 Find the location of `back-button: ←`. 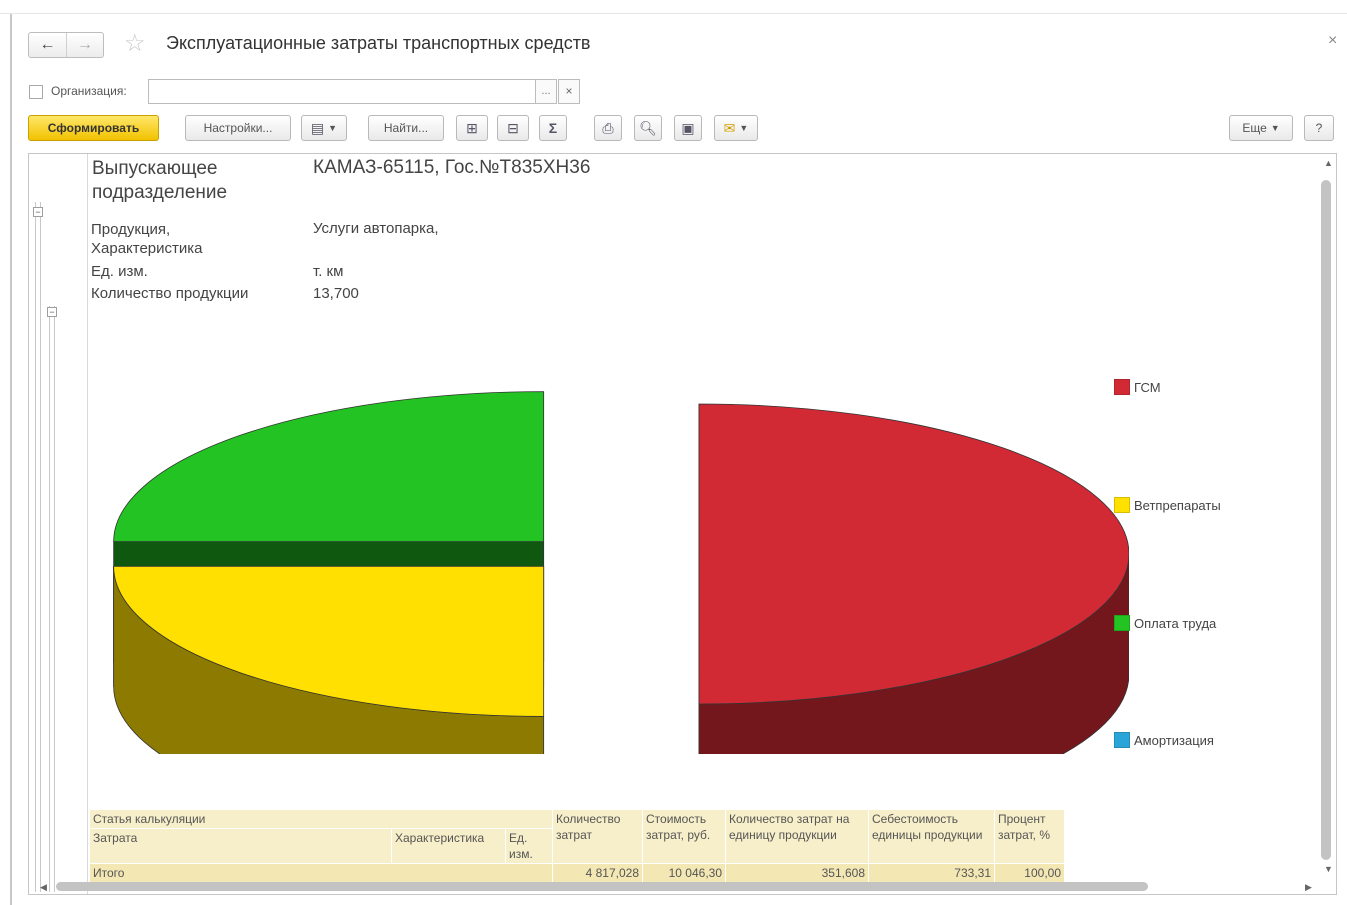

back-button: ← is located at coordinates (47, 45).